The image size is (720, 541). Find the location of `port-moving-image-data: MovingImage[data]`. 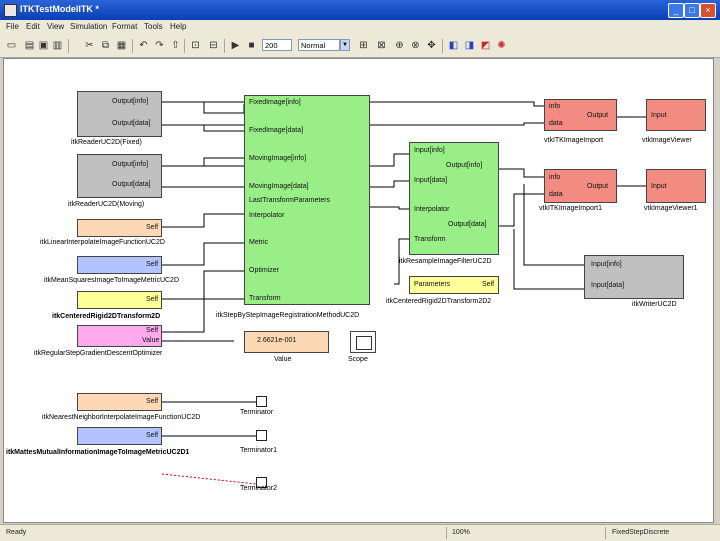

port-moving-image-data: MovingImage[data] is located at coordinates (279, 186).